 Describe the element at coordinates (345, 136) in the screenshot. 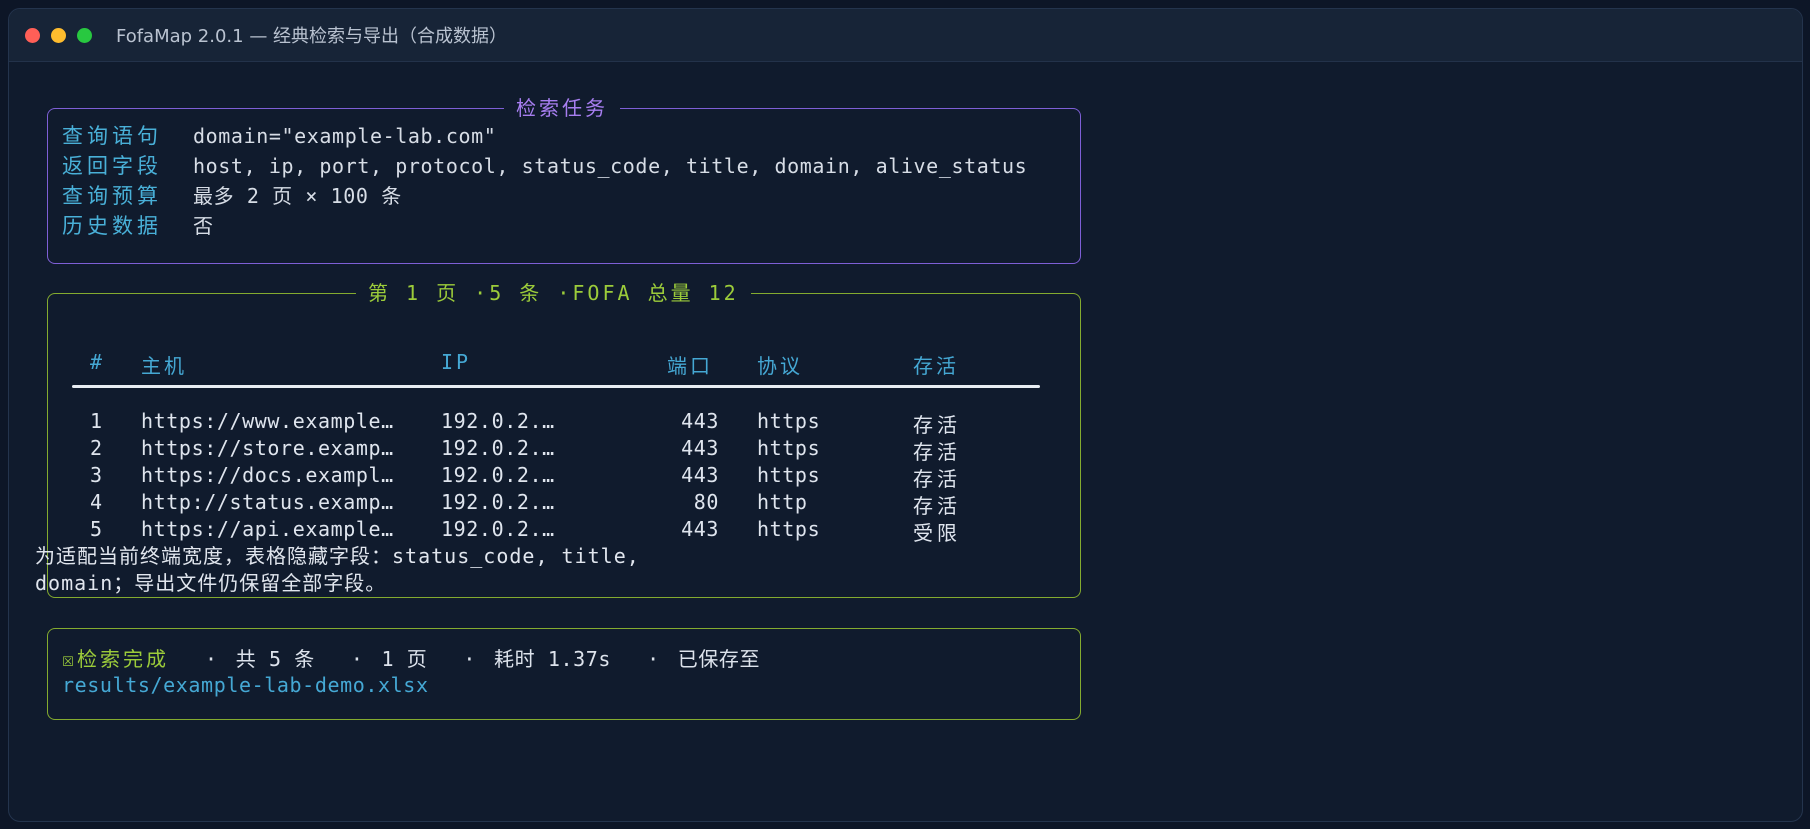

I see `task-value: domain="example-lab.com"` at that location.